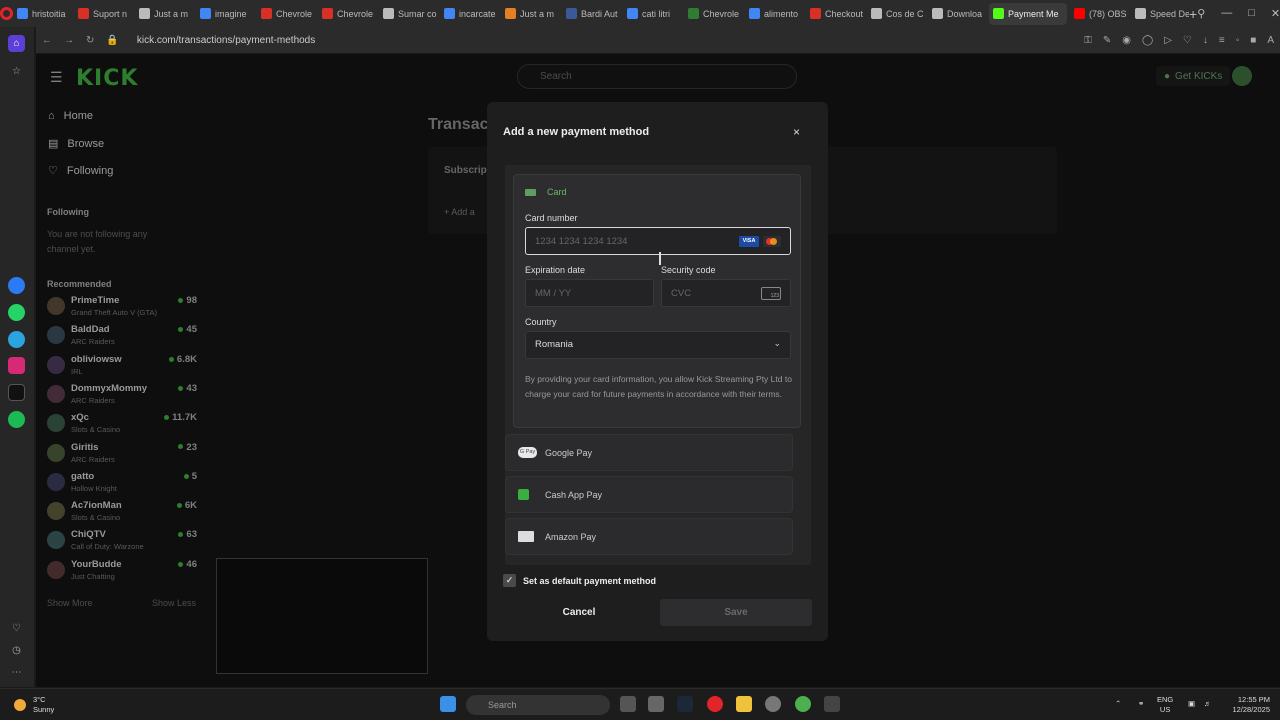 The height and width of the screenshot is (720, 1280). What do you see at coordinates (649, 494) in the screenshot?
I see `cash-app-option: Cash App Pay` at bounding box center [649, 494].